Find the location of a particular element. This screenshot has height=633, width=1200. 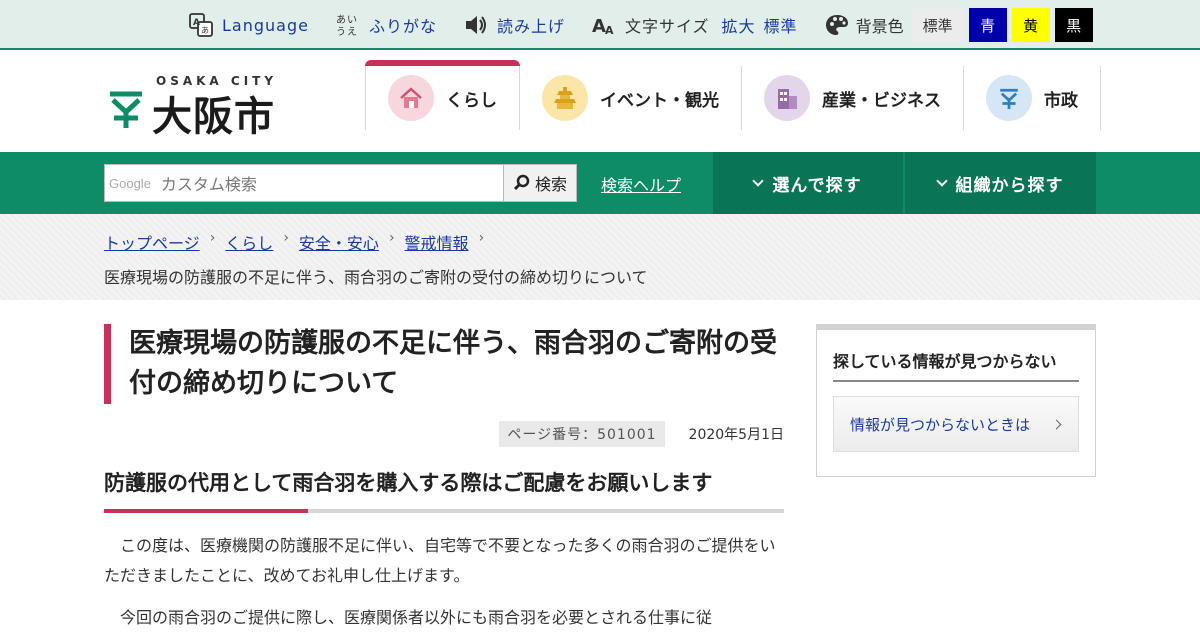

page-title-block: 医療現場の防護服の不足に伴う、雨合羽のご寄附の受付の締め切りについて is located at coordinates (444, 364).